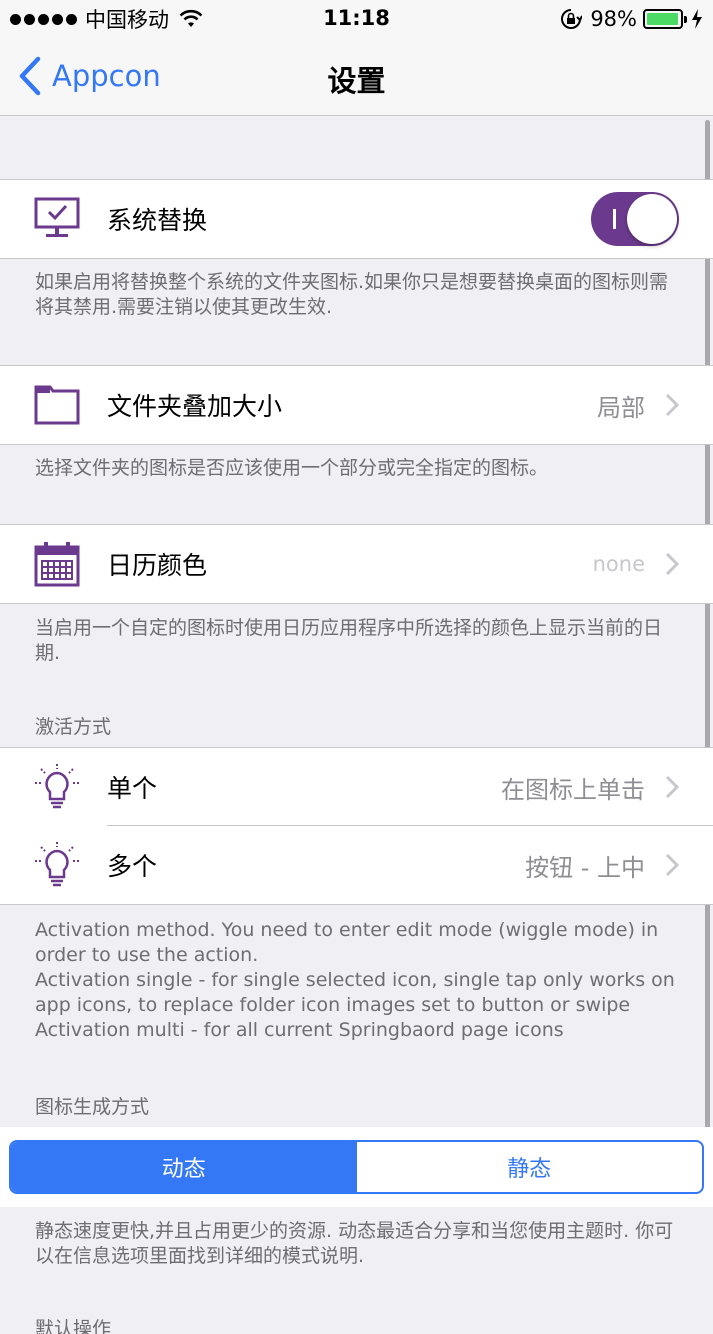 The image size is (713, 1334). I want to click on cell-system-replace: 系统替换, so click(356, 219).